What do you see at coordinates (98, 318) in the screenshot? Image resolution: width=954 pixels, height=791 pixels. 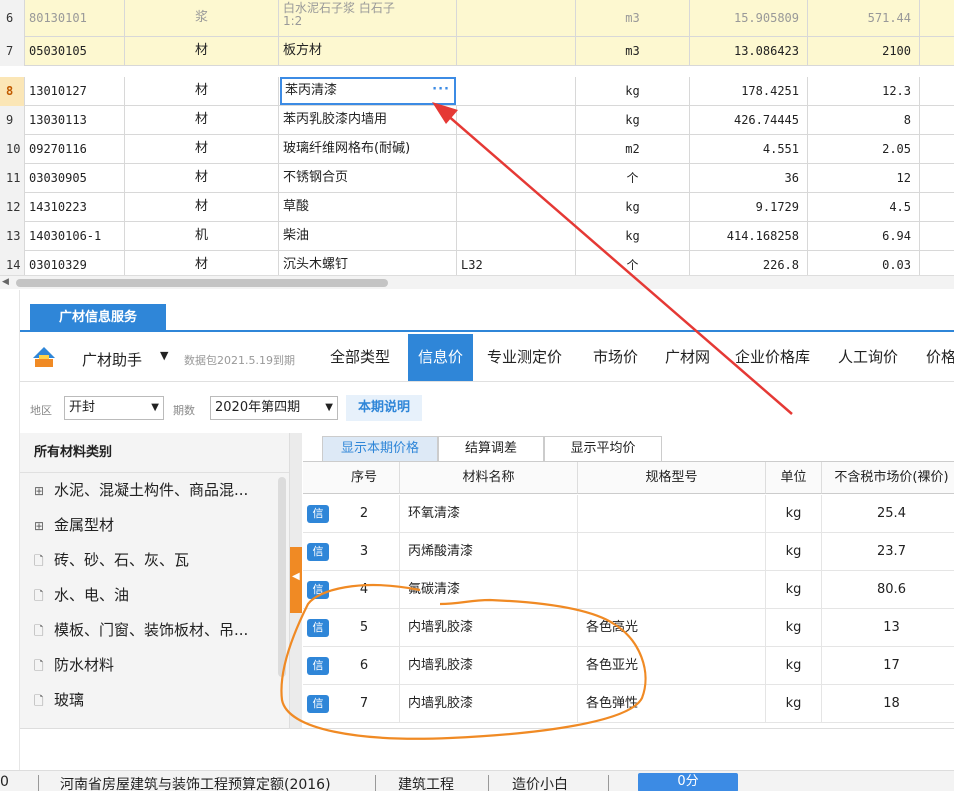 I see `tab-info-service: 广材信息服务` at bounding box center [98, 318].